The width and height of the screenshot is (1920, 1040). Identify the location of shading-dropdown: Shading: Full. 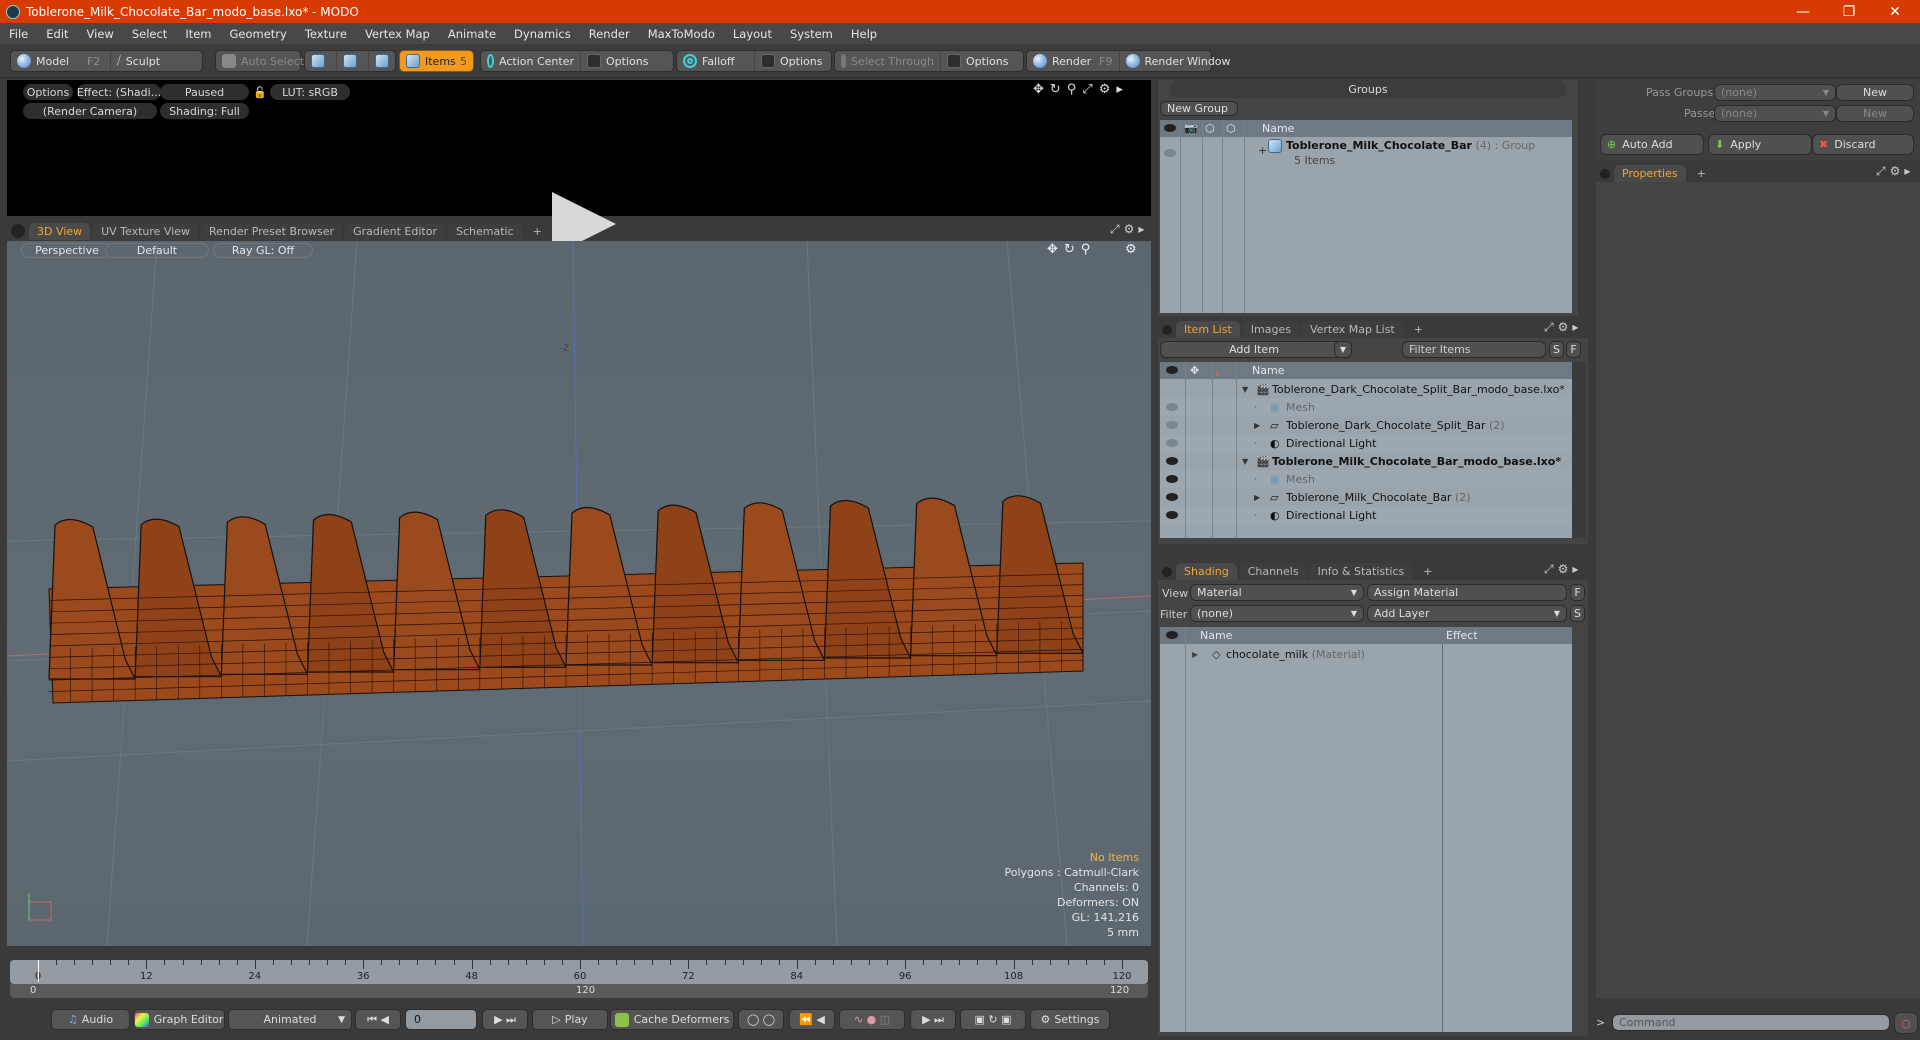
(204, 111).